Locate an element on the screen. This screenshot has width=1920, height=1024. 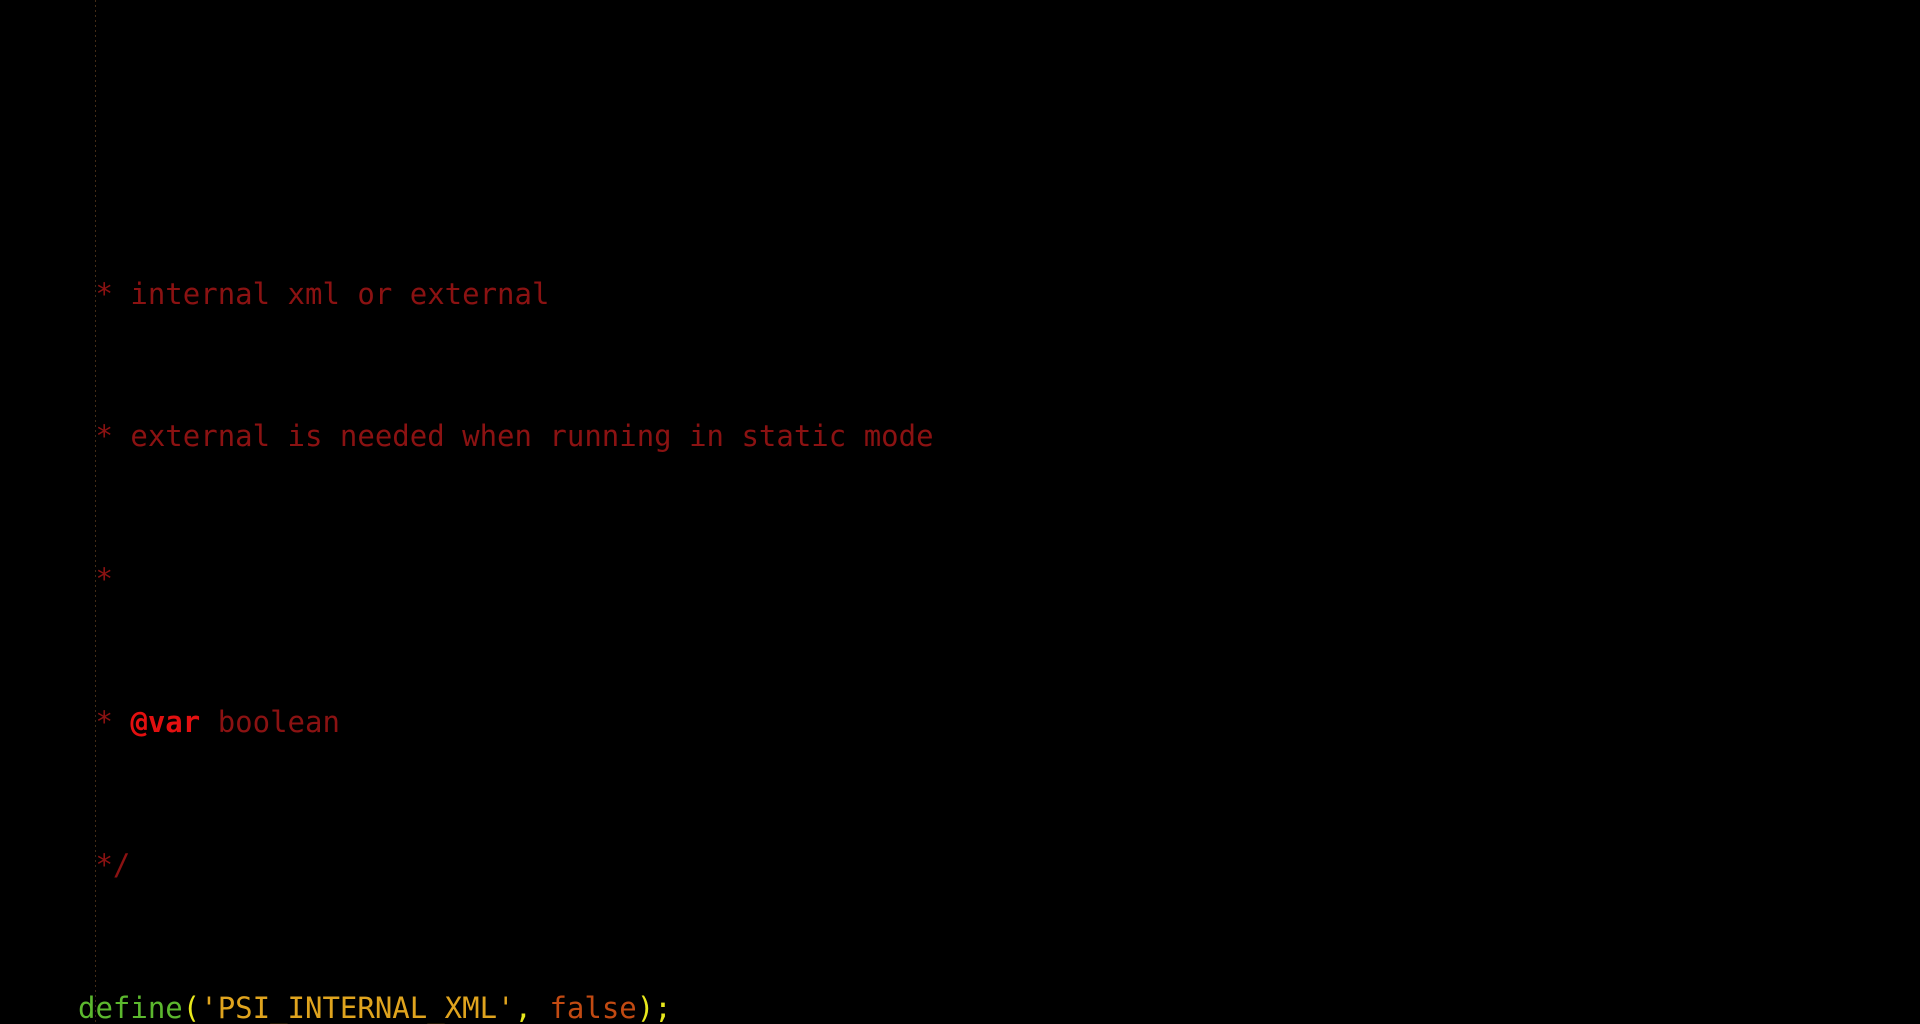
token-string: 'PSI_INTERNAL_XML' is located at coordinates (357, 1007).